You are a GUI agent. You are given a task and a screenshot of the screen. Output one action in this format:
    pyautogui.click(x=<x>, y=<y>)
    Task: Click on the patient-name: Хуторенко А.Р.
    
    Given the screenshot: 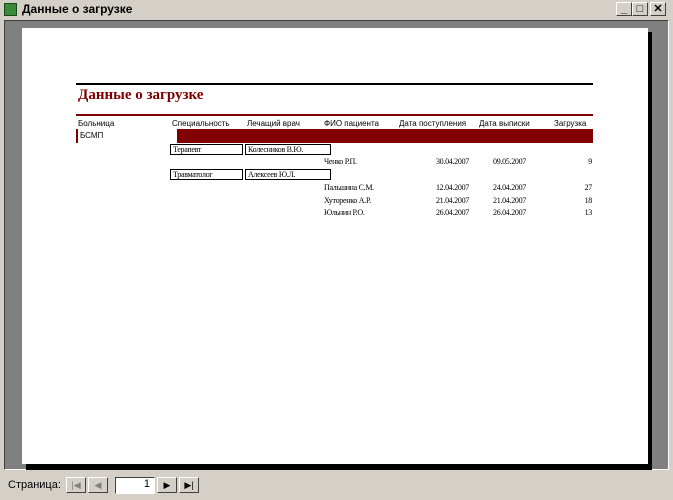 What is the action you would take?
    pyautogui.click(x=347, y=200)
    